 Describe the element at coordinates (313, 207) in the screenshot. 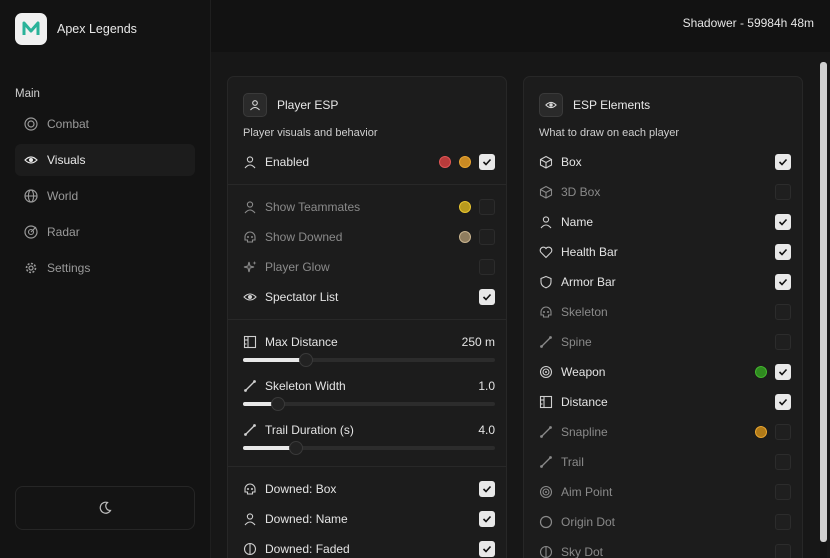

I see `show-teammates-label: Show Teammates` at that location.